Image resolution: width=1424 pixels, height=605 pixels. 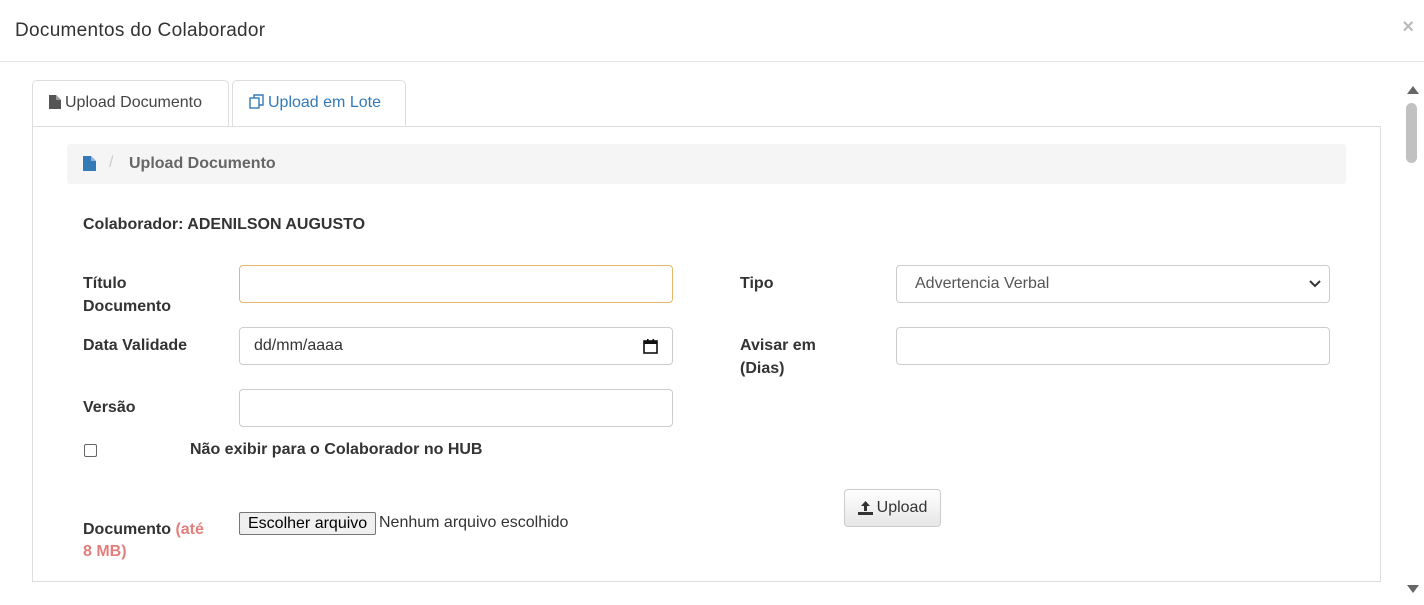 I want to click on tipo-label: Tipo, so click(x=757, y=283).